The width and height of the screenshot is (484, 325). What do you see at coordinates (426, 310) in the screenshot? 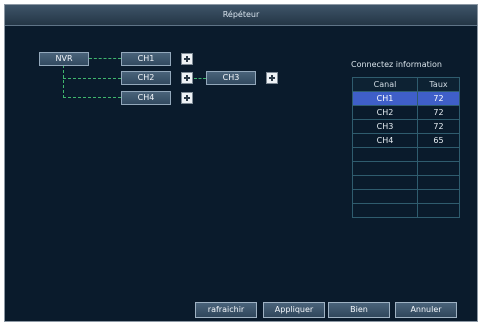
I see `cancel-button: Annuler` at bounding box center [426, 310].